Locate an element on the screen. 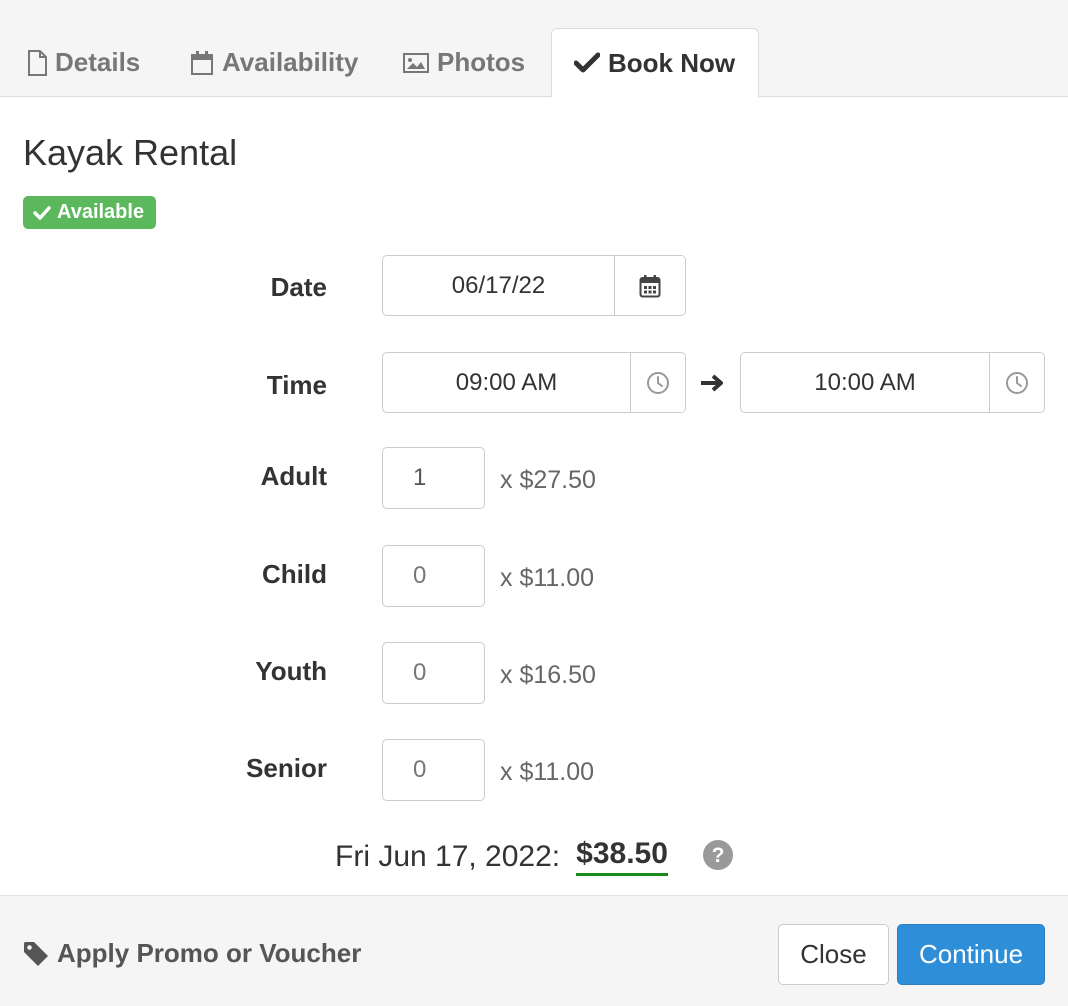 The width and height of the screenshot is (1068, 1006). tab-book-now: Book Now is located at coordinates (655, 63).